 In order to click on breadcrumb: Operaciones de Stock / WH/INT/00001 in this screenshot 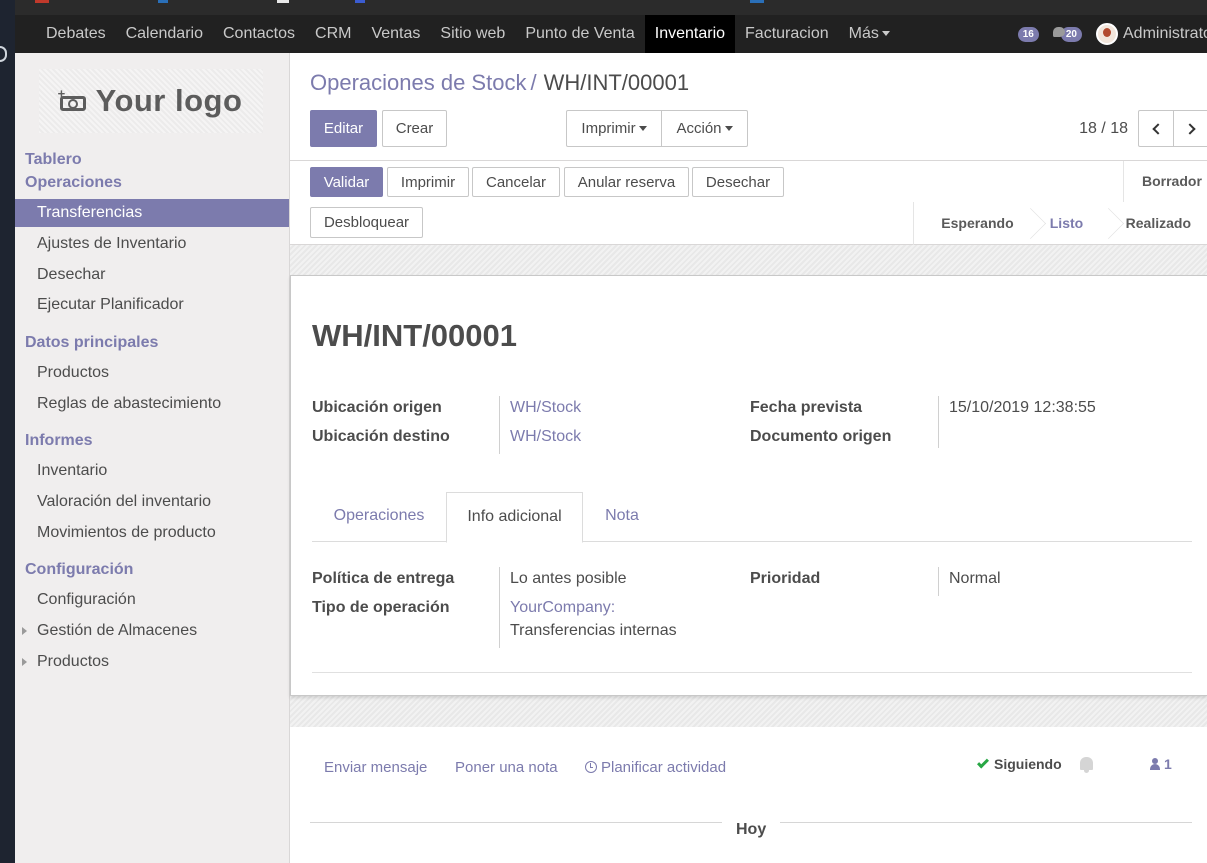, I will do `click(499, 83)`.